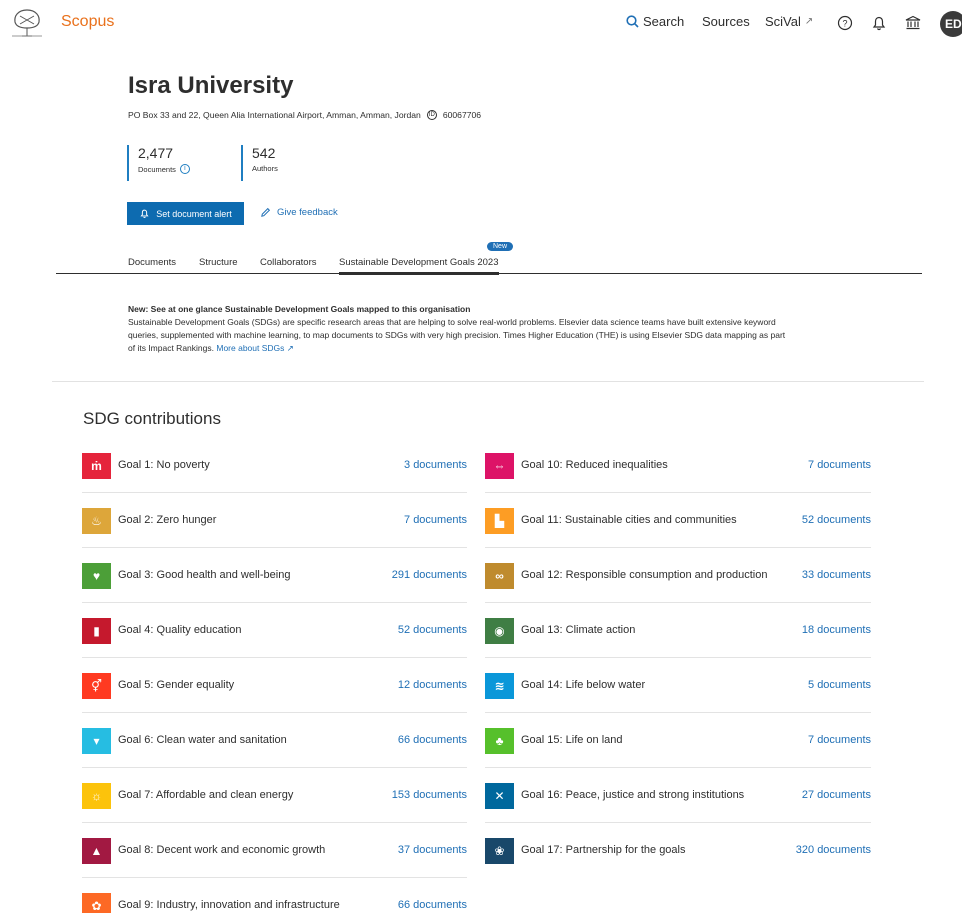 This screenshot has height=913, width=962. I want to click on sdg-goal-icon: ✕, so click(499, 796).